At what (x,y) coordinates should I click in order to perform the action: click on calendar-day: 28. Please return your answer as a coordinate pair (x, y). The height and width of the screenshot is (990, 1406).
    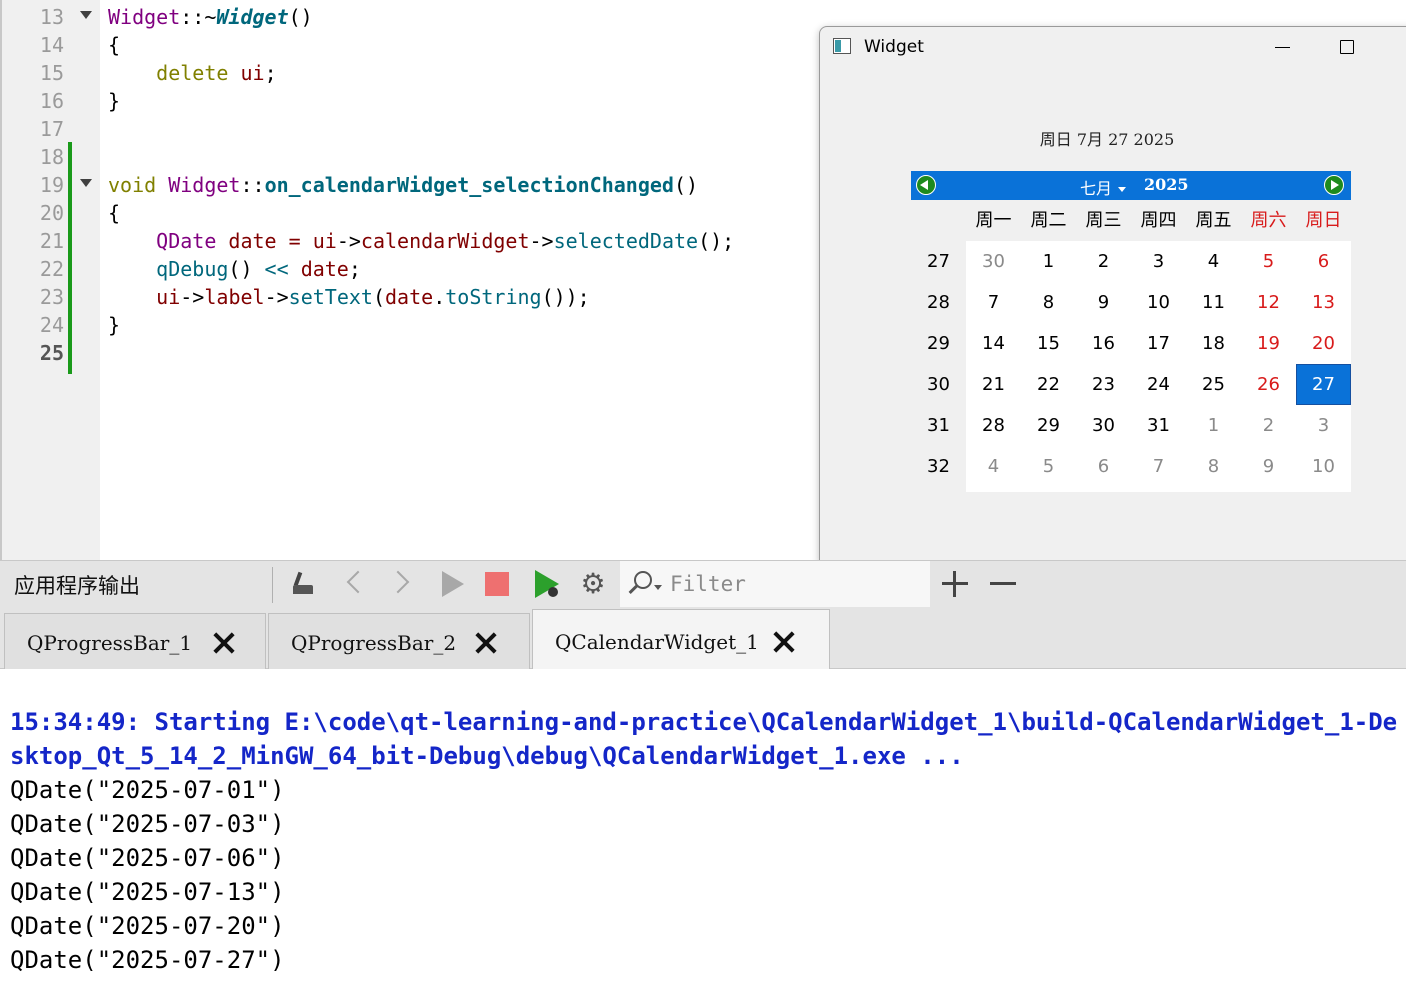
    Looking at the image, I should click on (993, 425).